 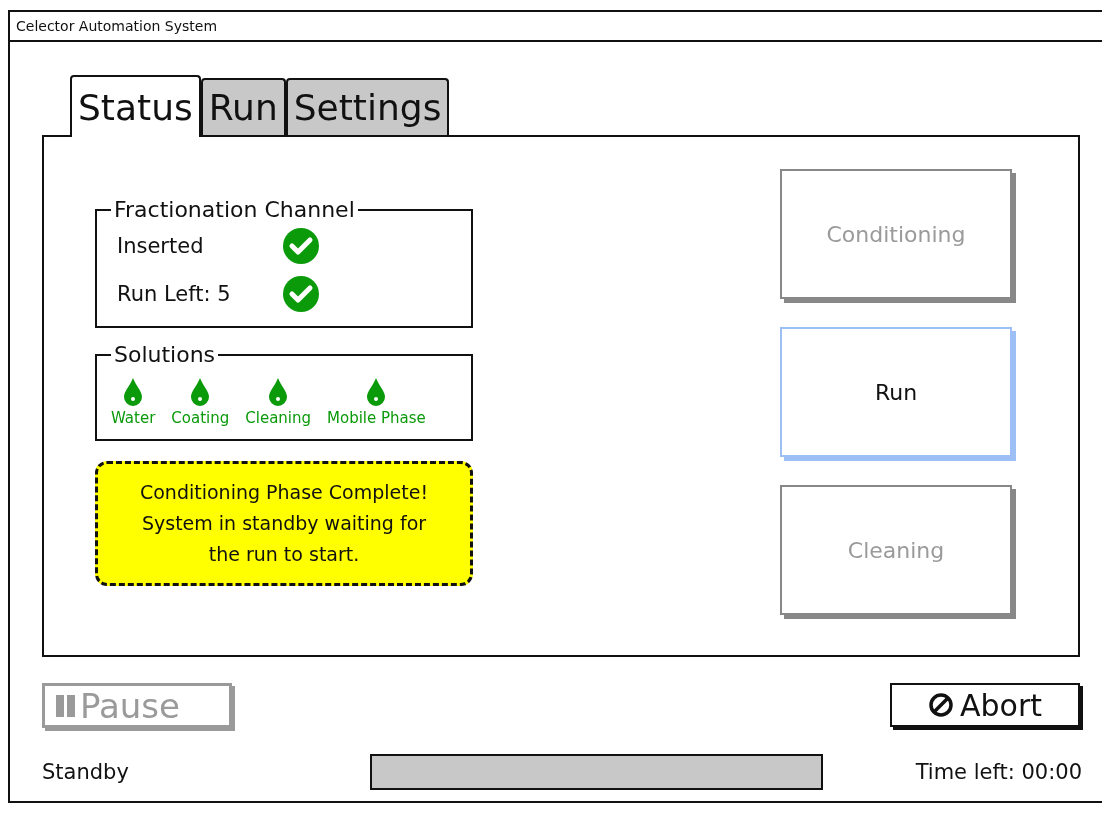 I want to click on cancel-icon, so click(x=941, y=705).